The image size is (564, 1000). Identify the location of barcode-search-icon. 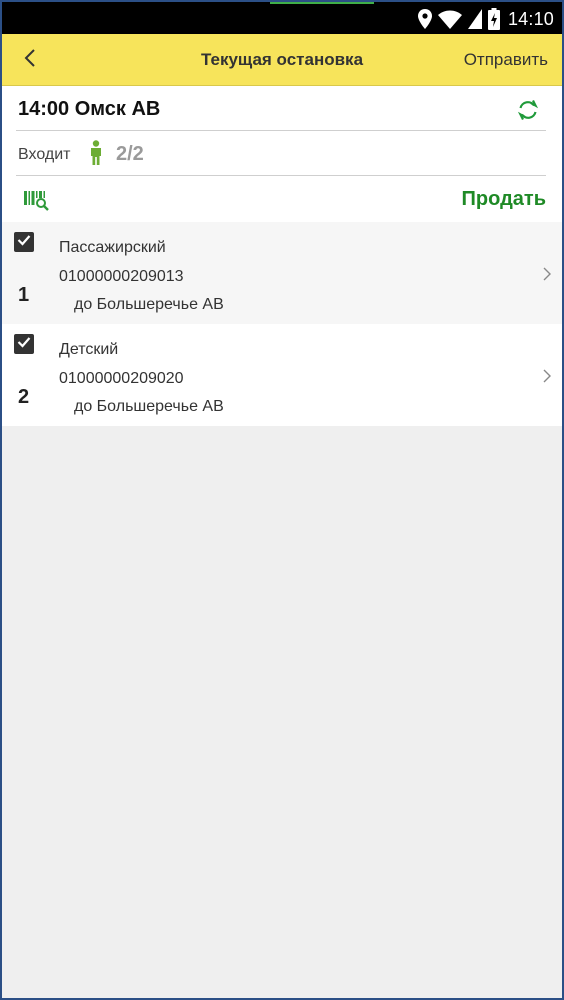
(37, 203).